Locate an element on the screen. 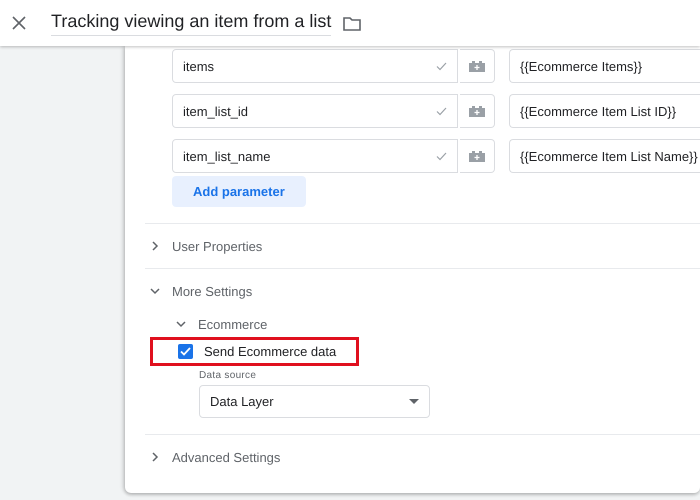 This screenshot has width=700, height=500. field-label: Data source is located at coordinates (228, 375).